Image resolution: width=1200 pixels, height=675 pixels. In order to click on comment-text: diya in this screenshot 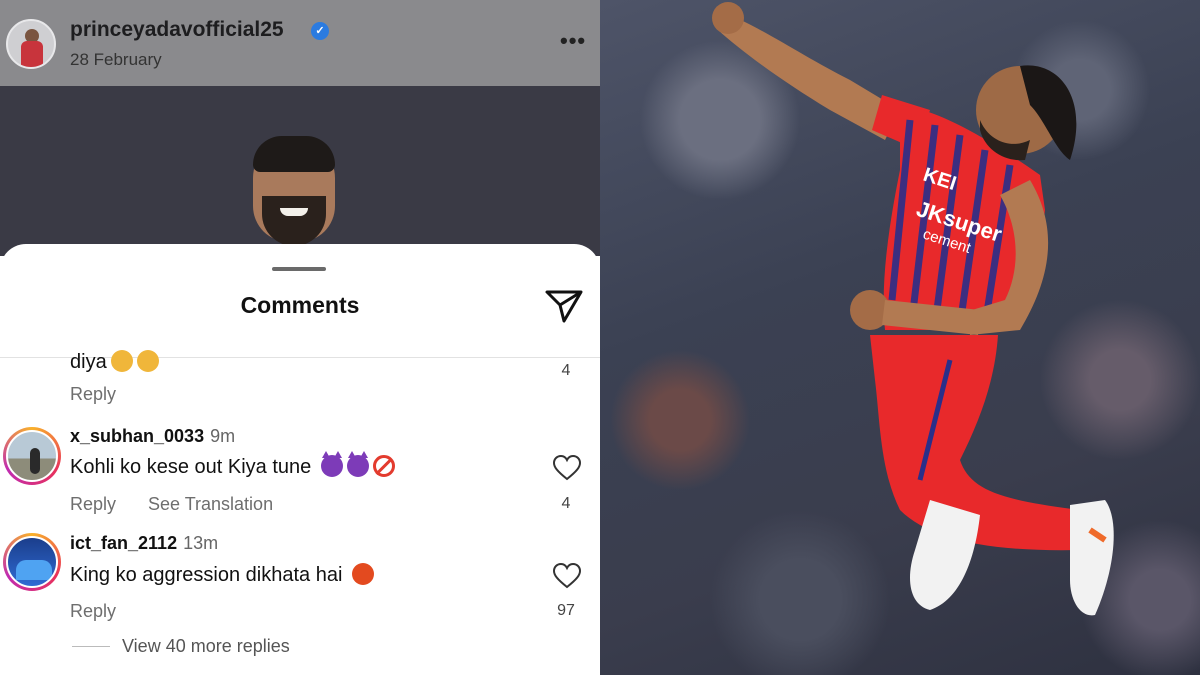, I will do `click(114, 362)`.